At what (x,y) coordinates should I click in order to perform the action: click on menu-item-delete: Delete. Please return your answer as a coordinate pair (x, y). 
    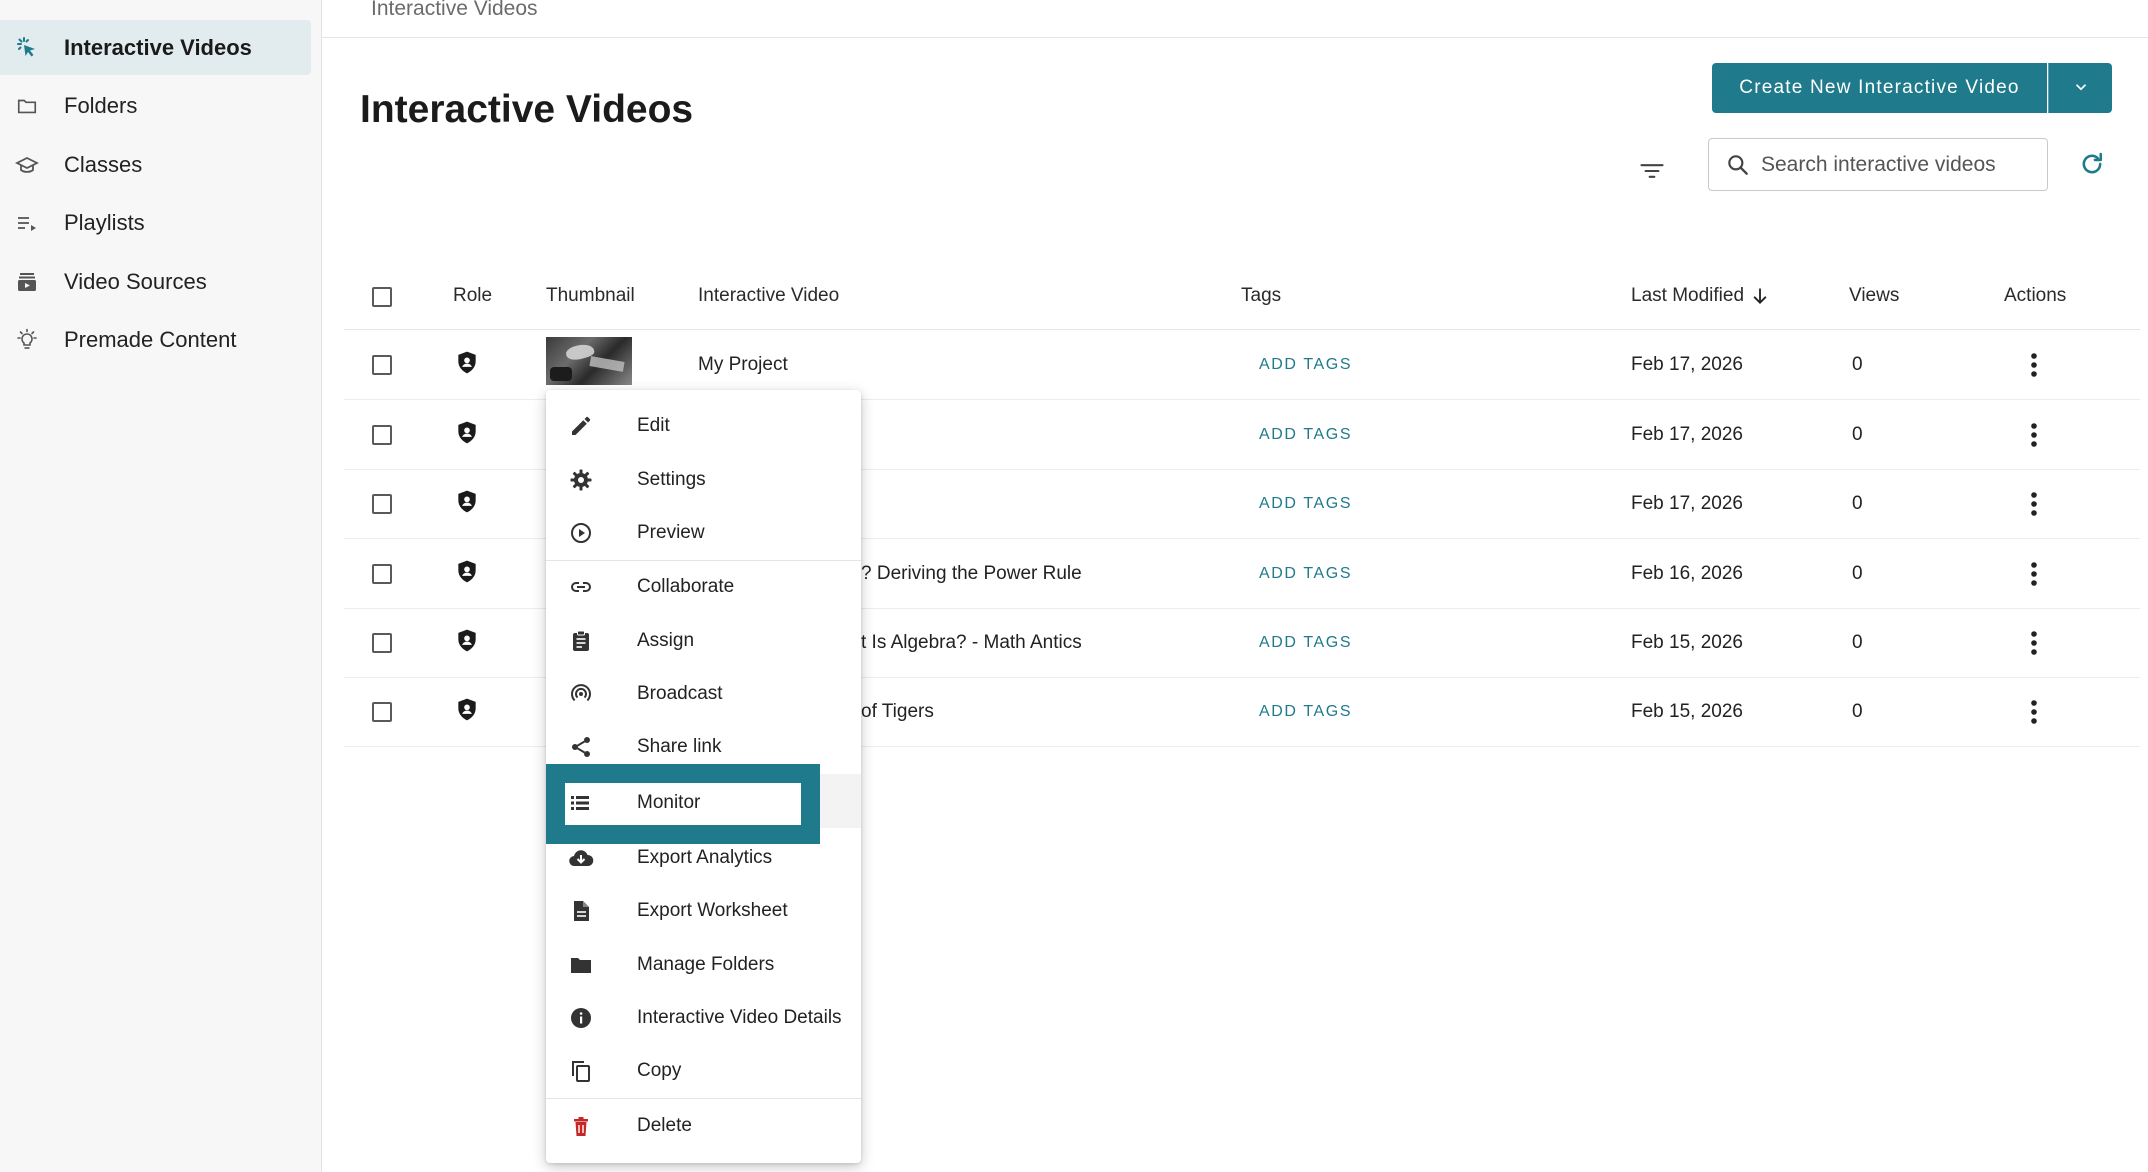
    Looking at the image, I should click on (703, 1126).